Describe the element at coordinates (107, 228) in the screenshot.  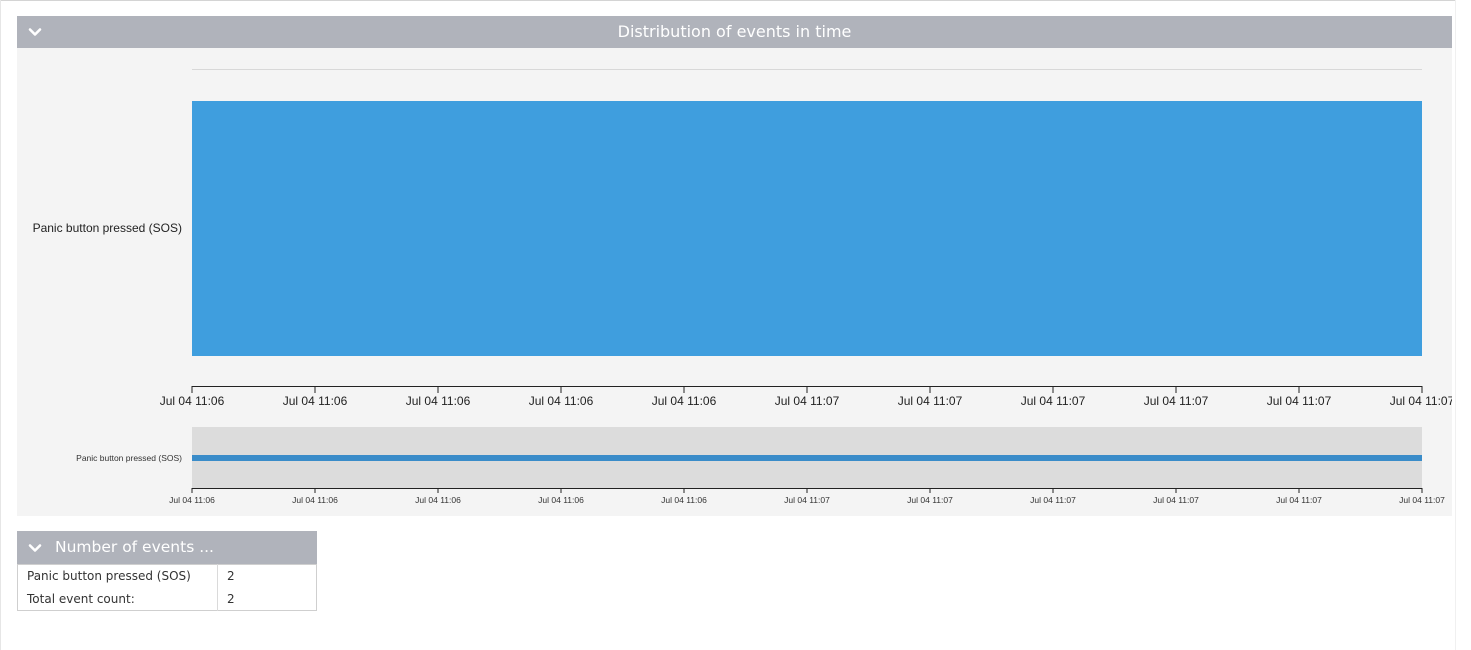
I see `category-label: Panic button pressed (SOS)` at that location.